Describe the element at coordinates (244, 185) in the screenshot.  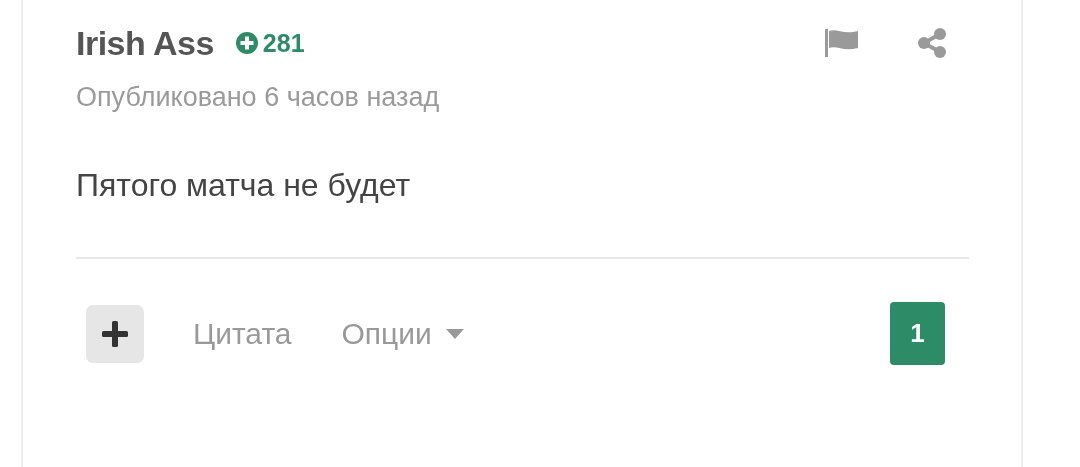
I see `post-body: Пятого матча не будет` at that location.